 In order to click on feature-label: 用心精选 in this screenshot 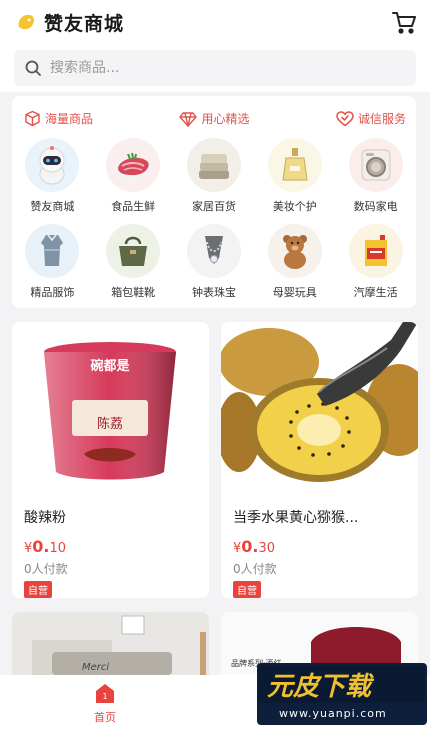, I will do `click(225, 119)`.